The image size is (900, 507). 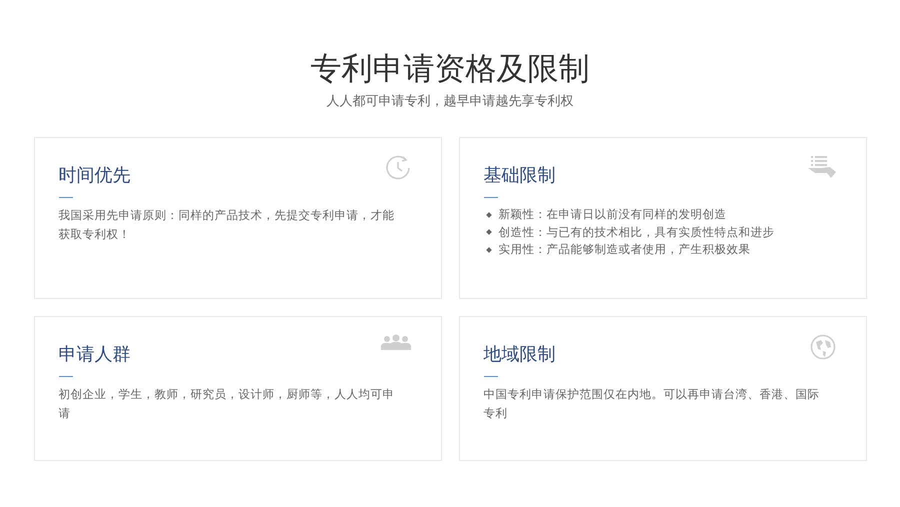 What do you see at coordinates (624, 249) in the screenshot?
I see `list-item-text: 实用性：产品能够制造或者使用，产生积极效果` at bounding box center [624, 249].